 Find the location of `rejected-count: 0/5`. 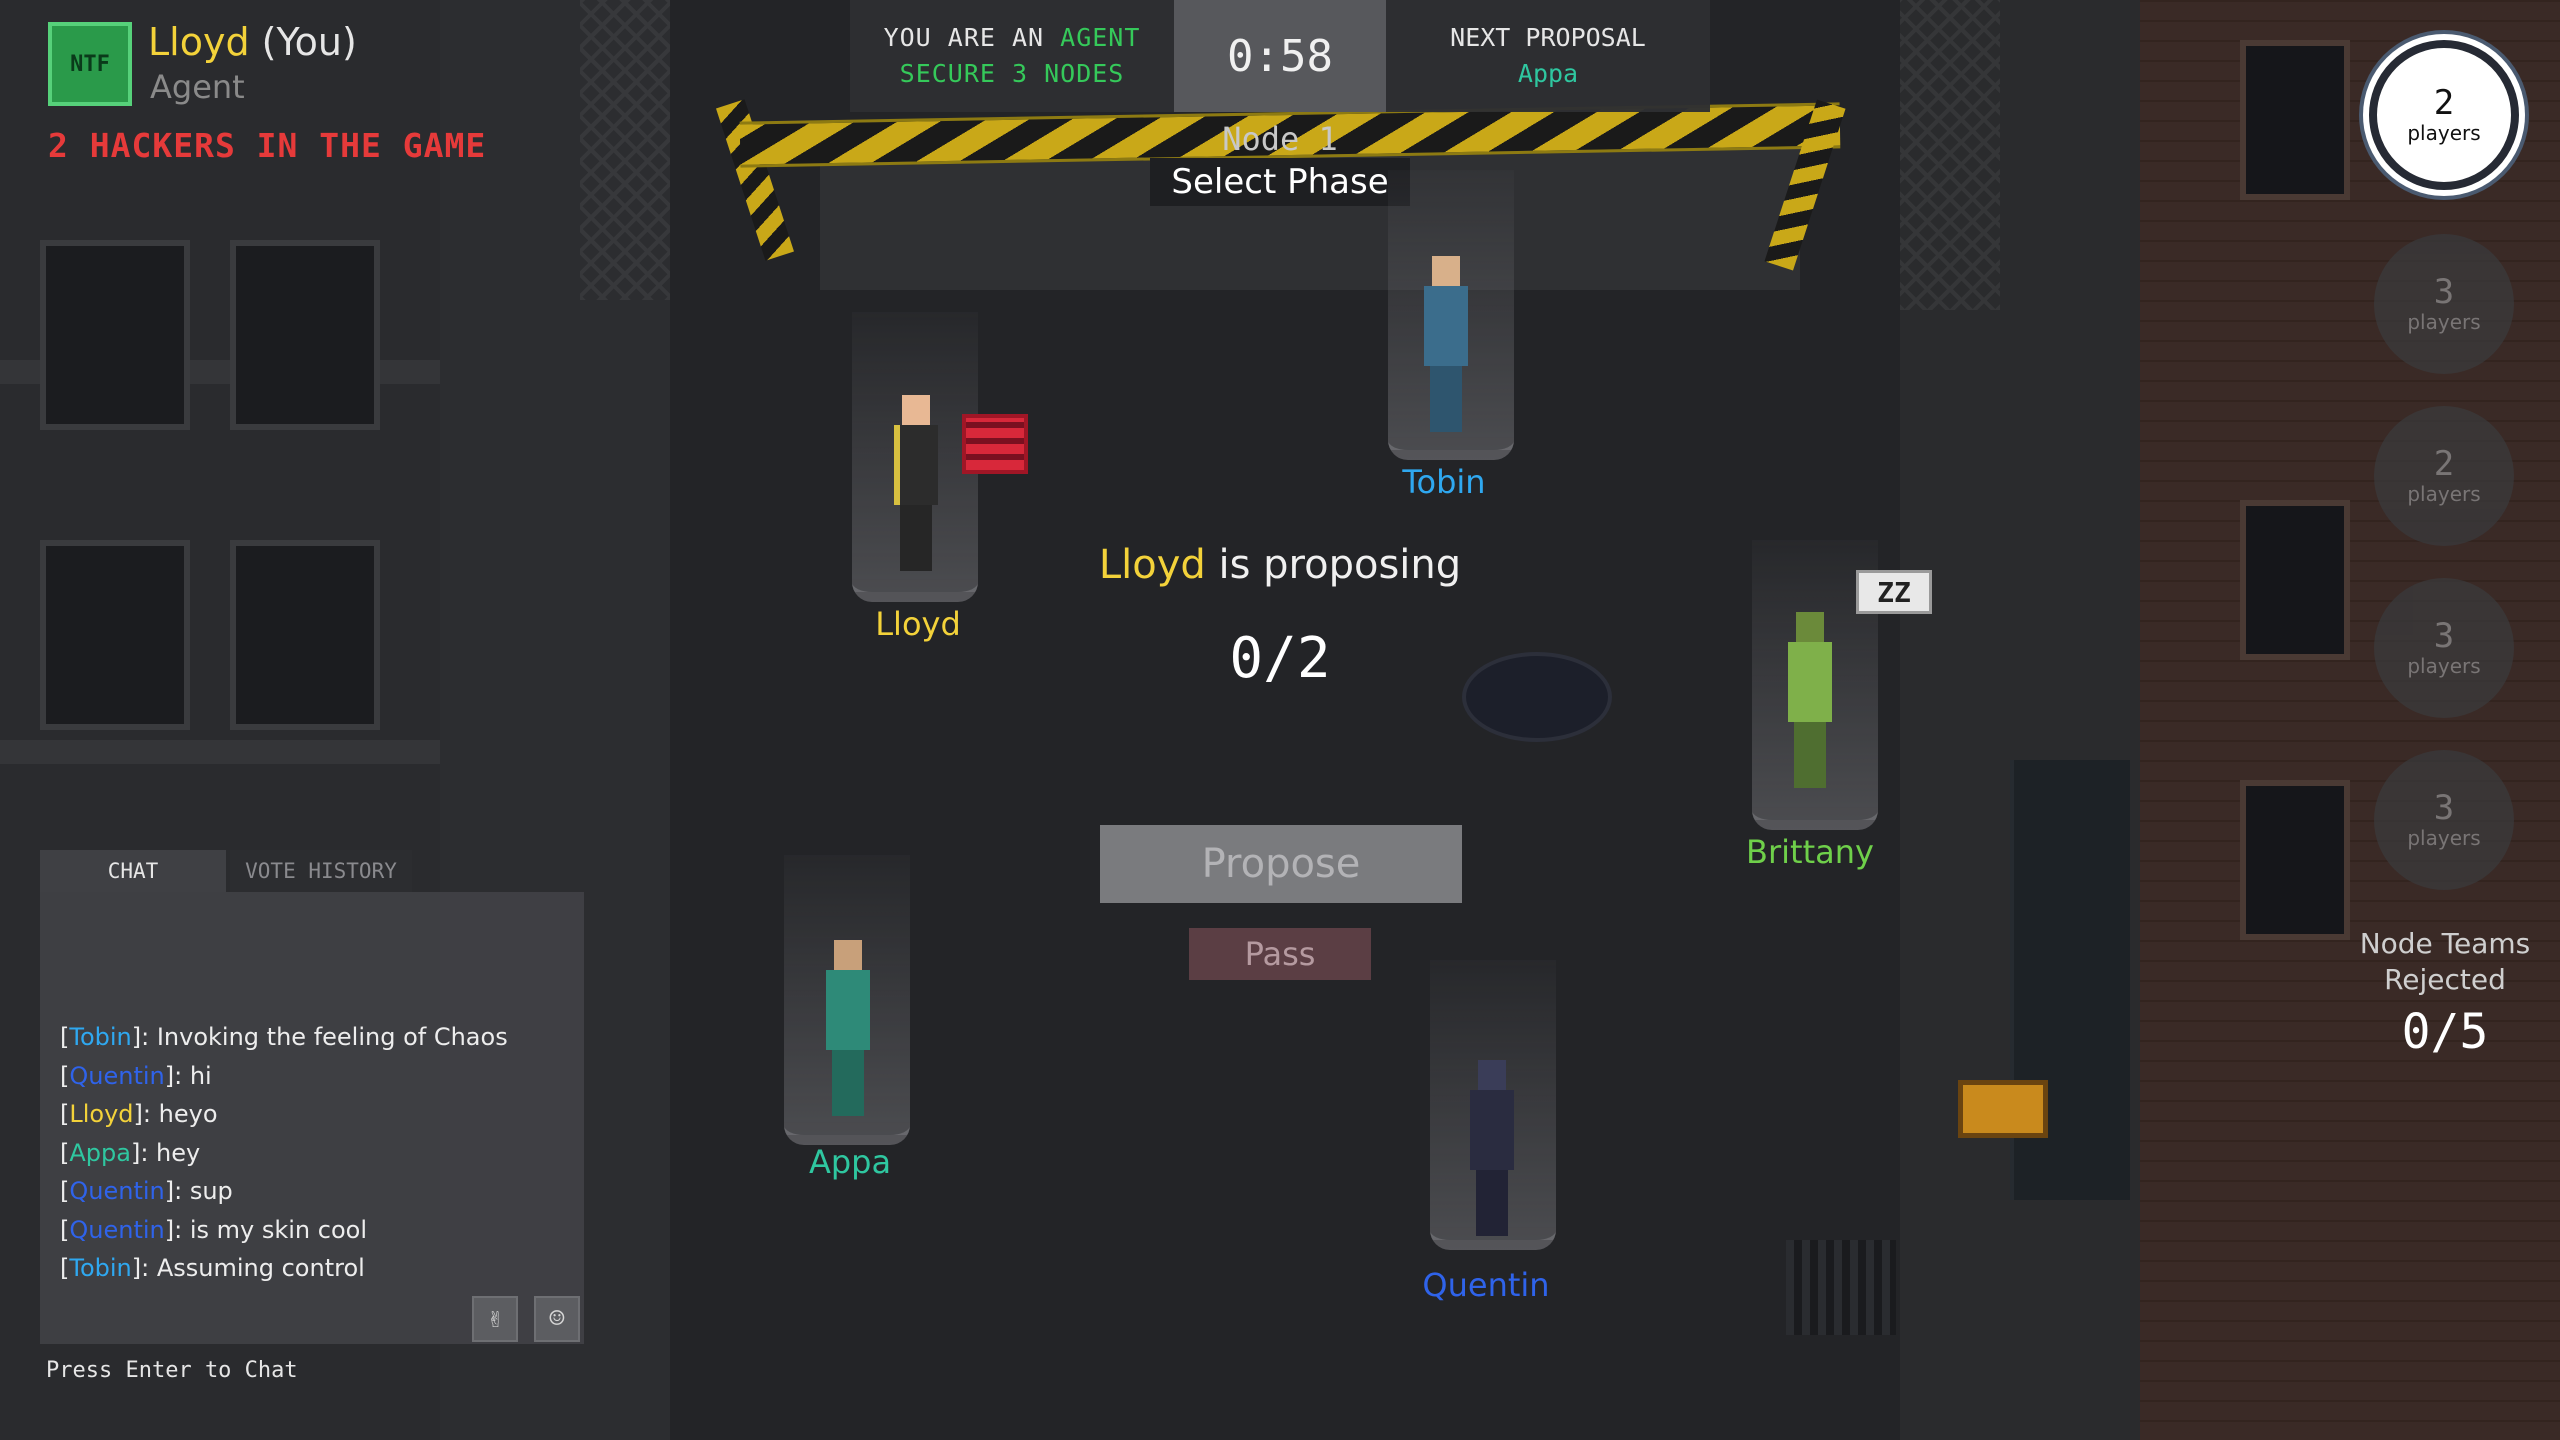

rejected-count: 0/5 is located at coordinates (2445, 1032).